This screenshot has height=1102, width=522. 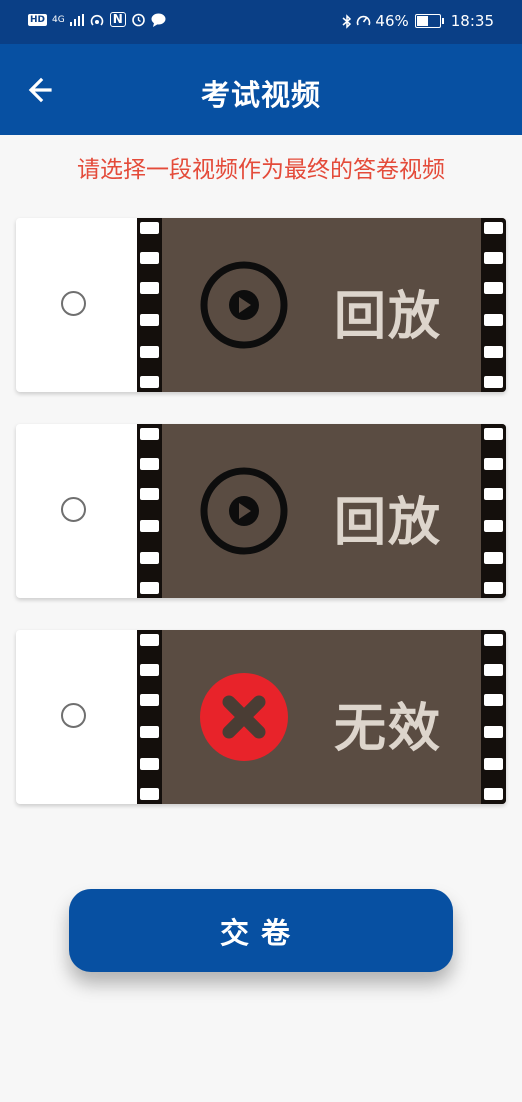 What do you see at coordinates (138, 20) in the screenshot?
I see `alarm-icon` at bounding box center [138, 20].